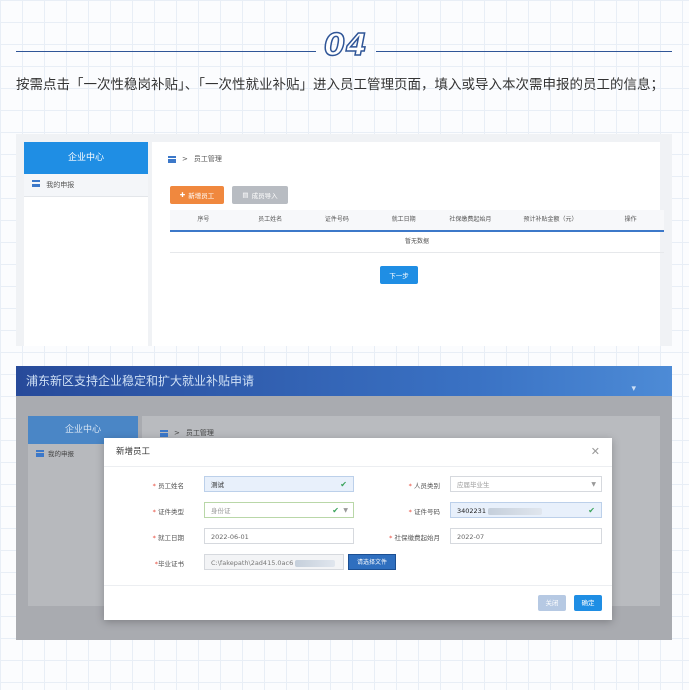 This screenshot has height=690, width=689. I want to click on cert-path-value: C:\fakepath\2ad415.0ac6, so click(252, 563).